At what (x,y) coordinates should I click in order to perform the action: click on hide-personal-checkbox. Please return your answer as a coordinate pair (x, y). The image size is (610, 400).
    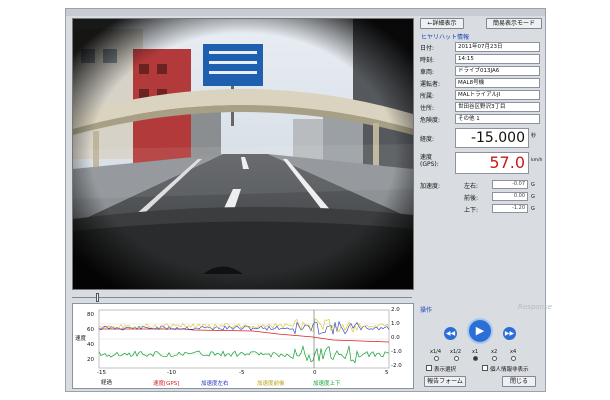
    Looking at the image, I should click on (485, 368).